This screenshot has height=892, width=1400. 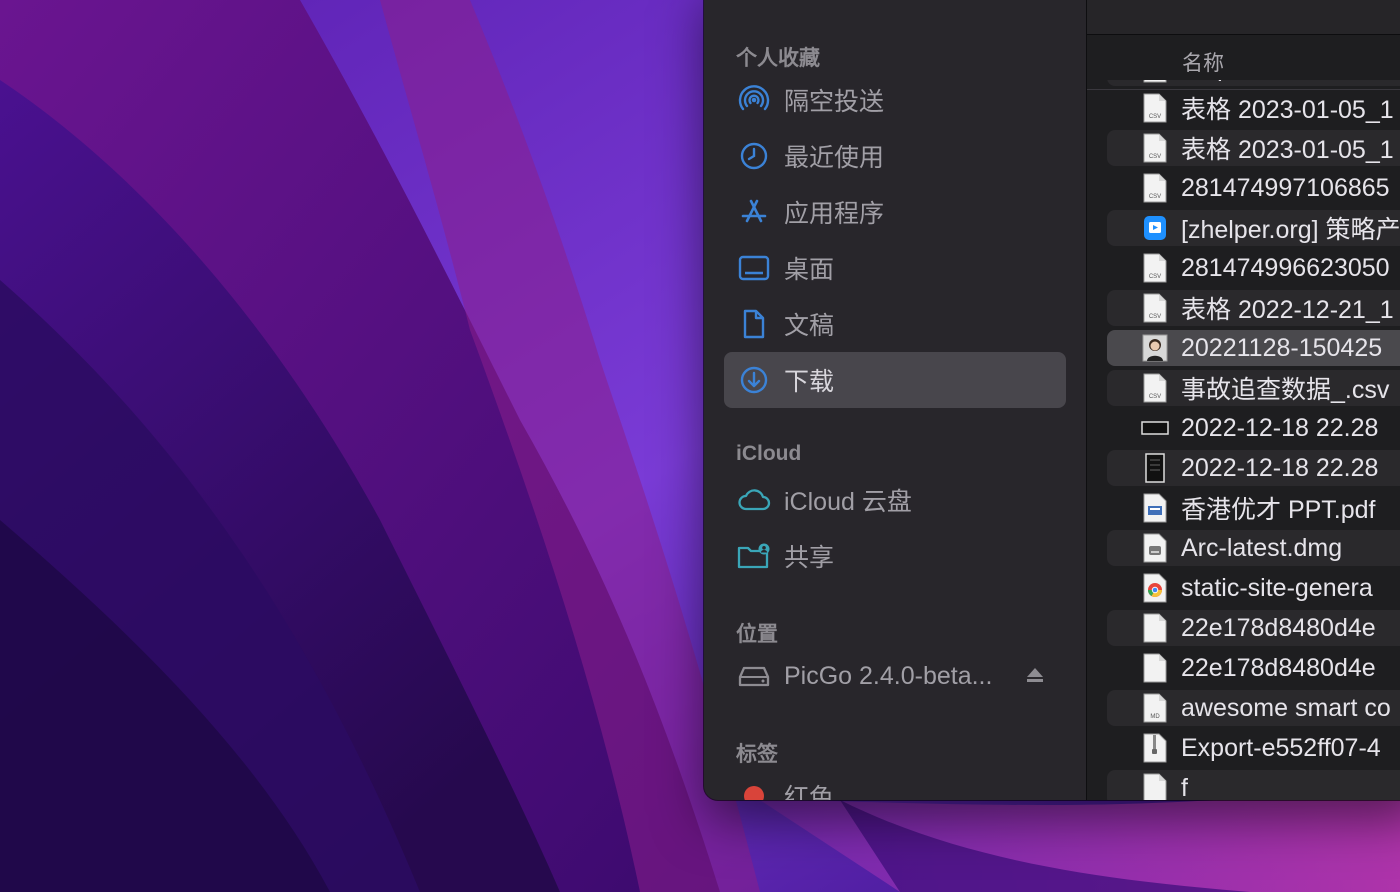 I want to click on sidebar-item-label: iCloud 云盘, so click(x=848, y=502).